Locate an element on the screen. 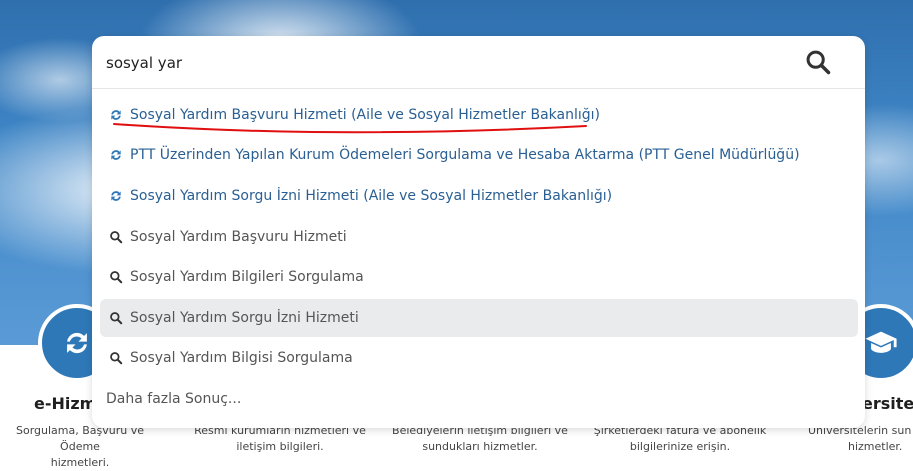  universities-title: ersitele is located at coordinates (887, 403).